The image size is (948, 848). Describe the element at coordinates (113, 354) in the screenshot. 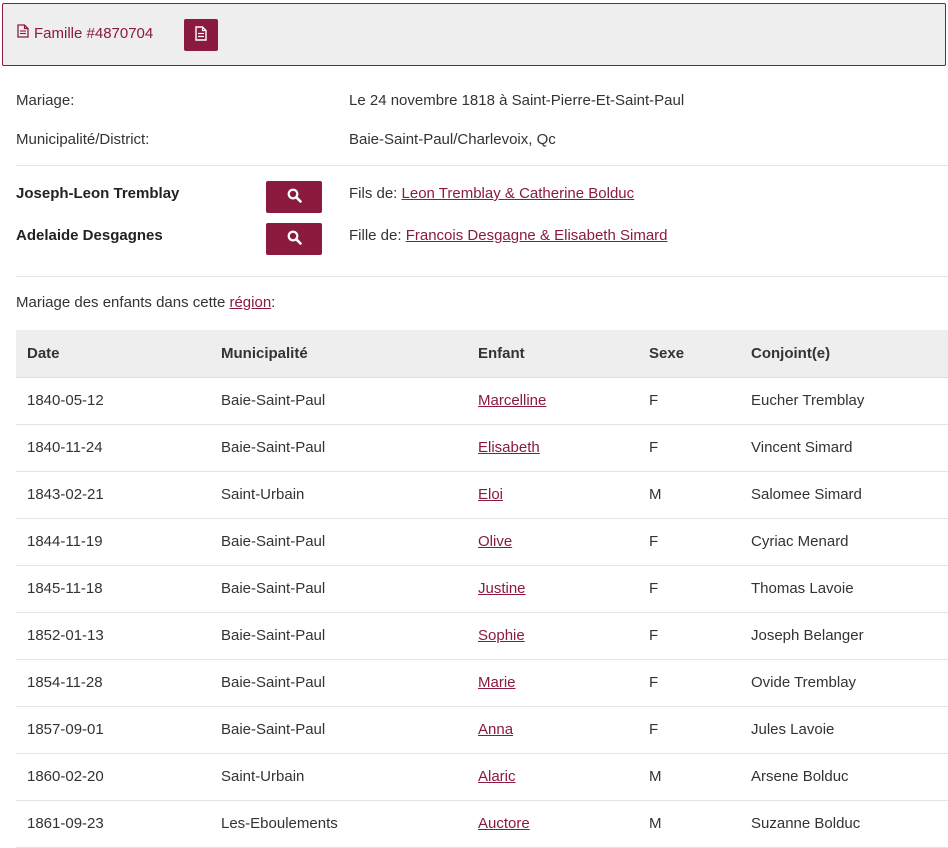

I see `header-date: Date` at that location.